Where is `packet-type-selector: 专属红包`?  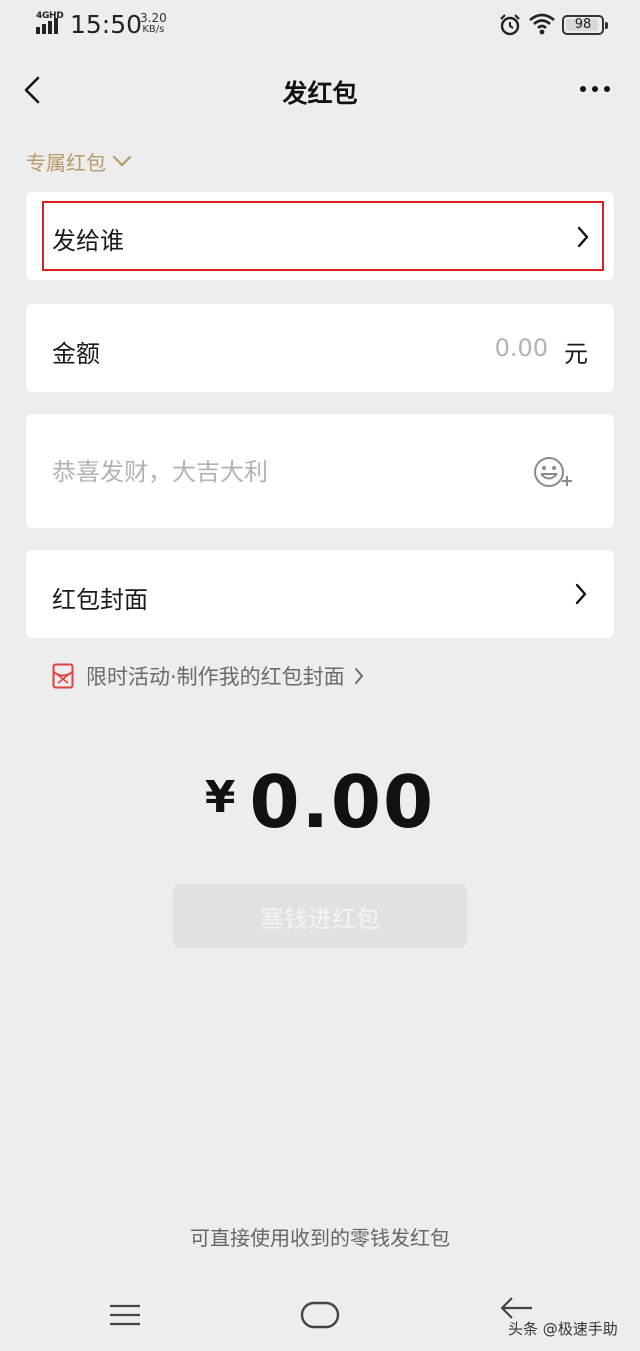
packet-type-selector: 专属红包 is located at coordinates (79, 161).